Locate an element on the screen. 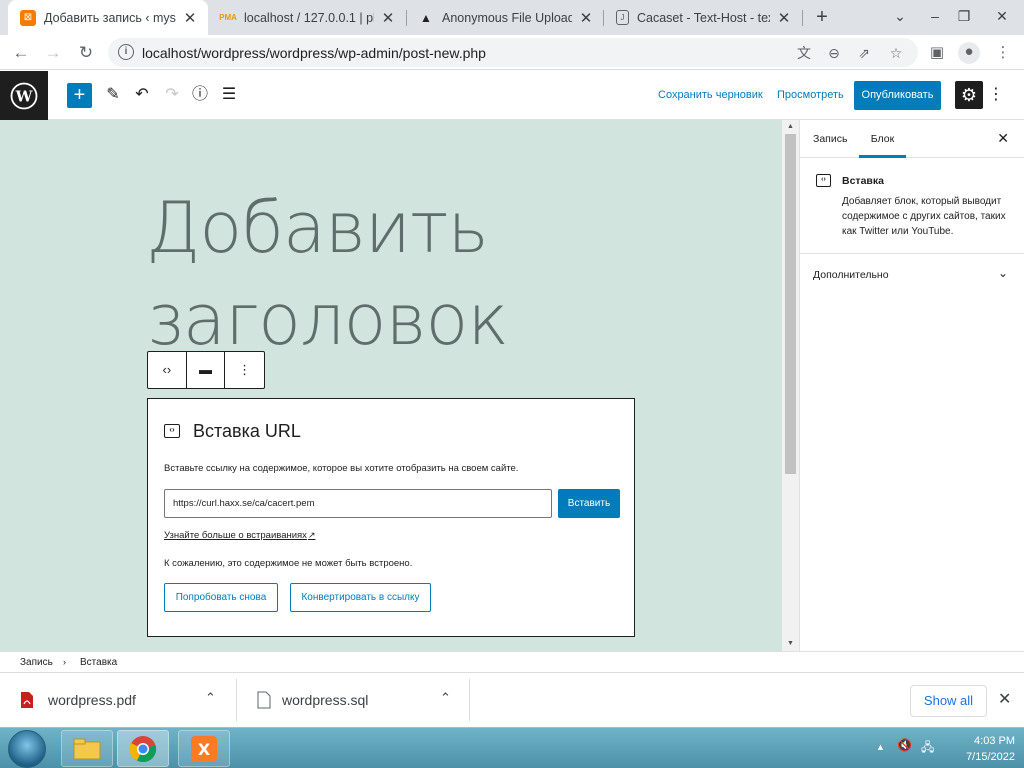  browser-tab-upload: ▲ Anonymous File Upload ✕ is located at coordinates (505, 17).